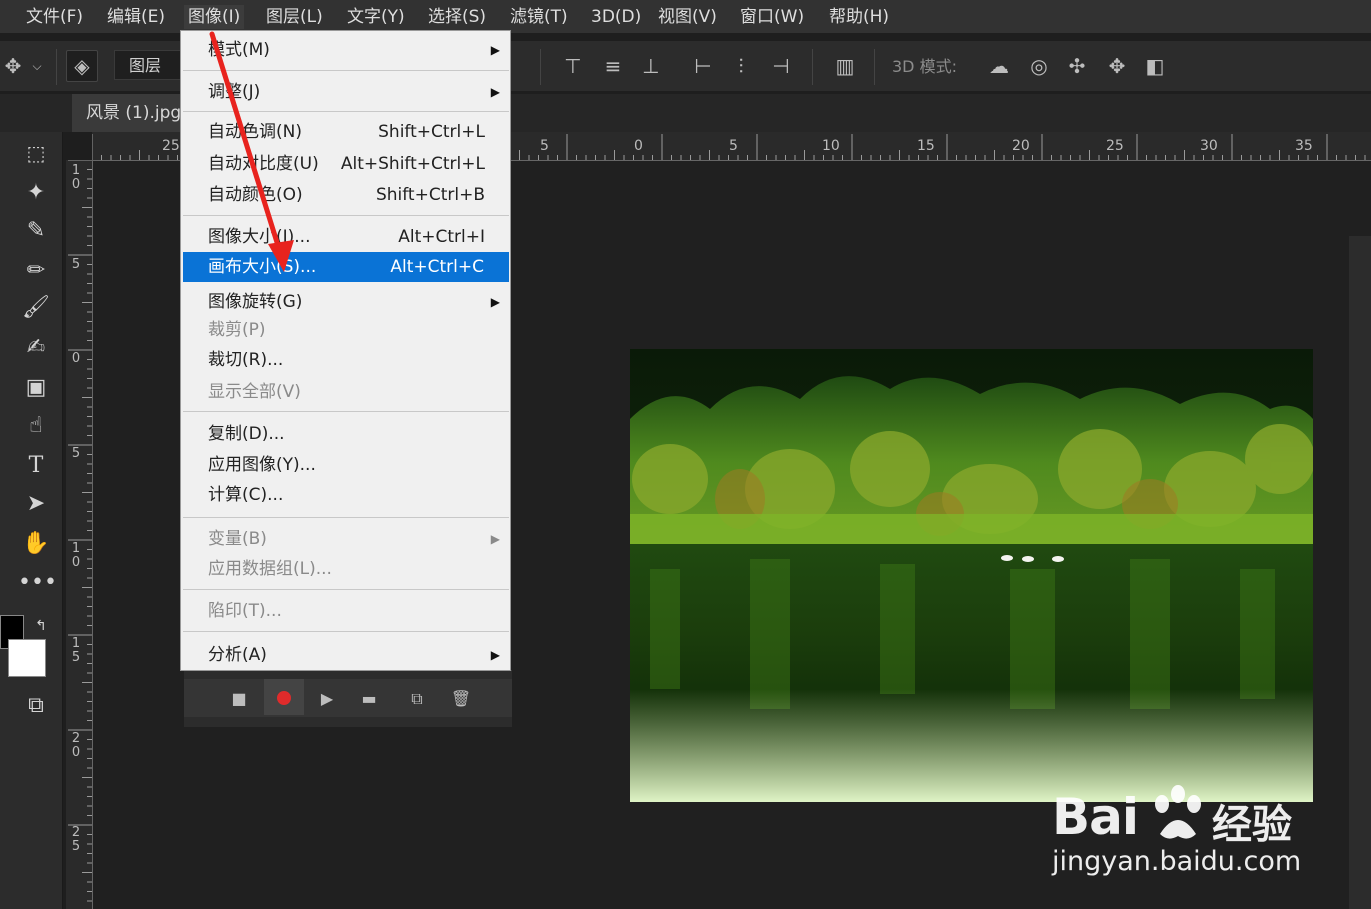 This screenshot has width=1371, height=909. Describe the element at coordinates (1252, 825) in the screenshot. I see `watermark-brand-cn: 经验` at that location.